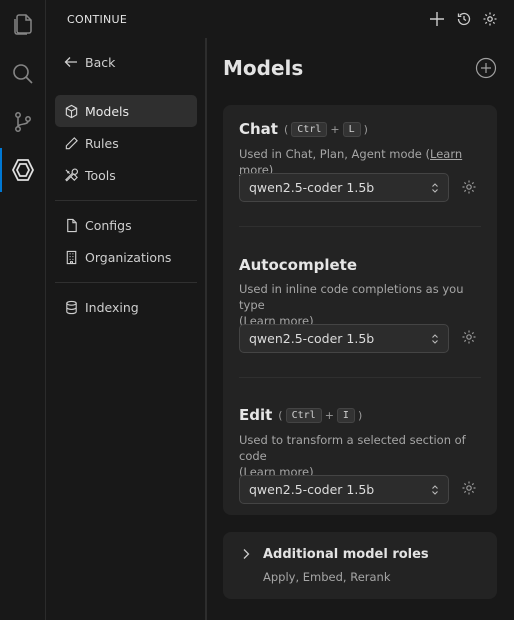 The image size is (514, 620). What do you see at coordinates (126, 62) in the screenshot?
I see `back-button: Back` at bounding box center [126, 62].